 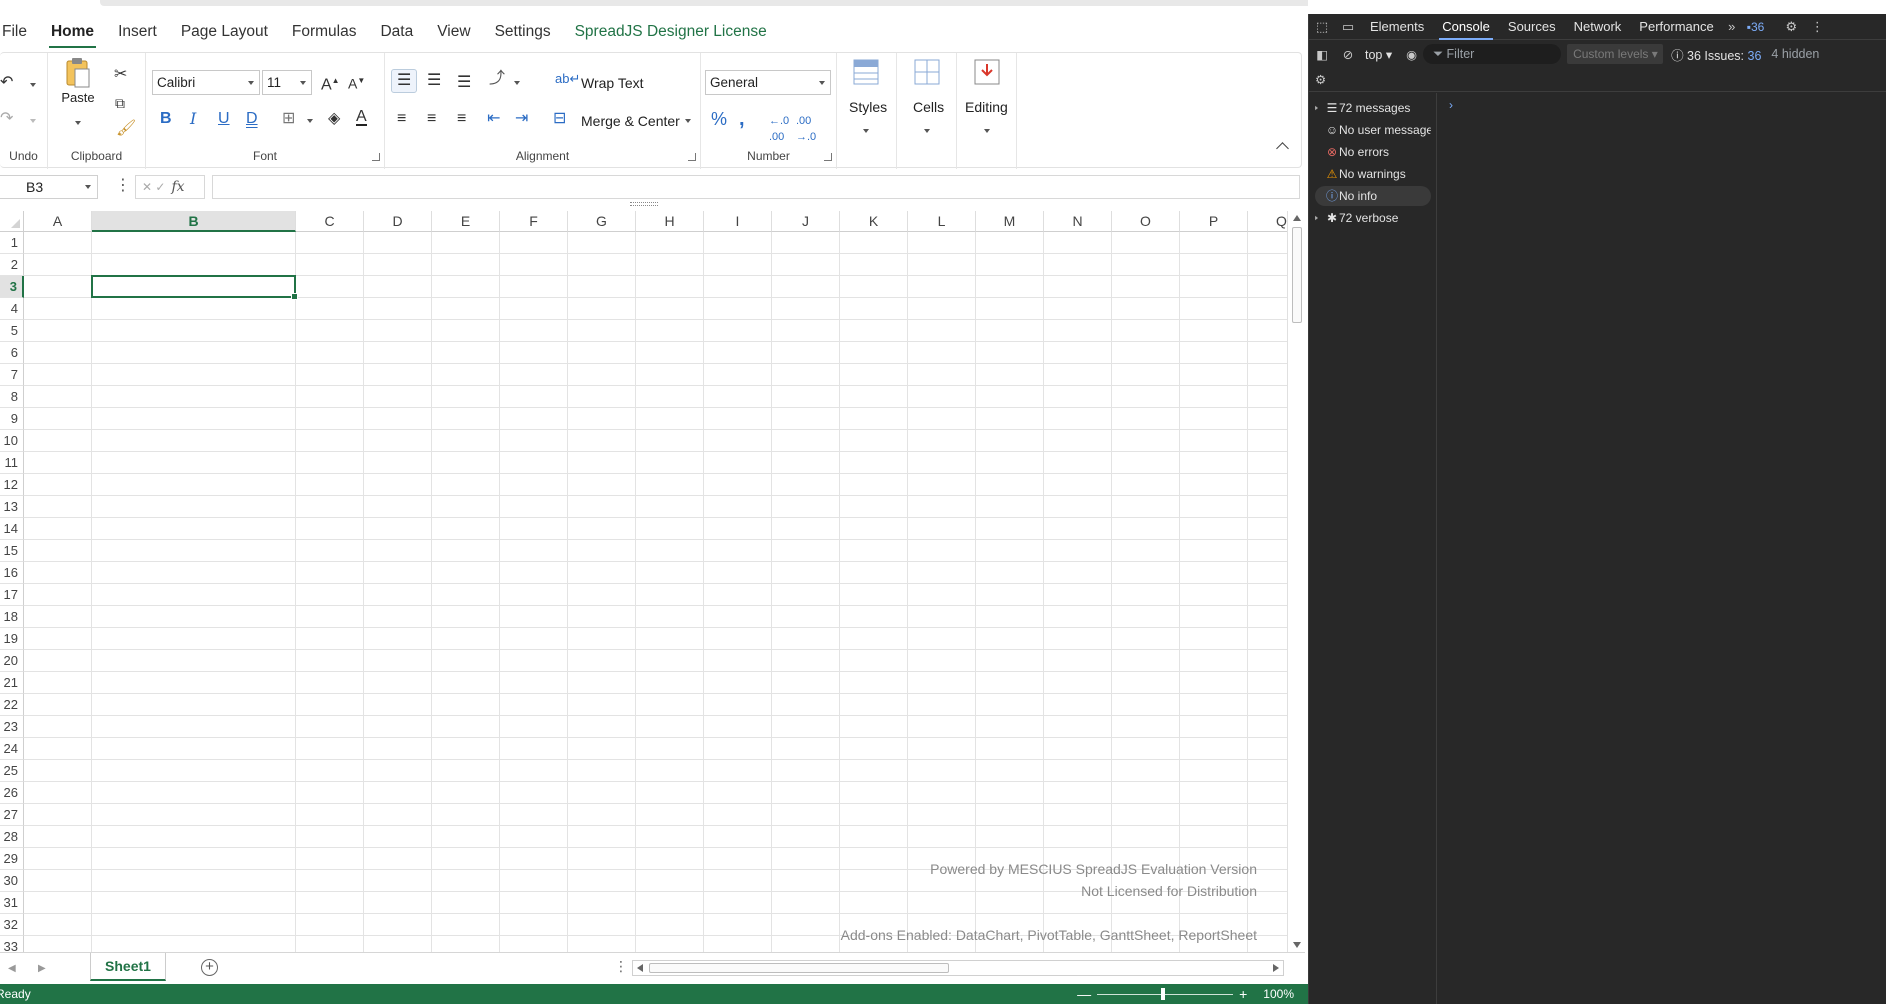 I want to click on row-header: 26, so click(x=12, y=793).